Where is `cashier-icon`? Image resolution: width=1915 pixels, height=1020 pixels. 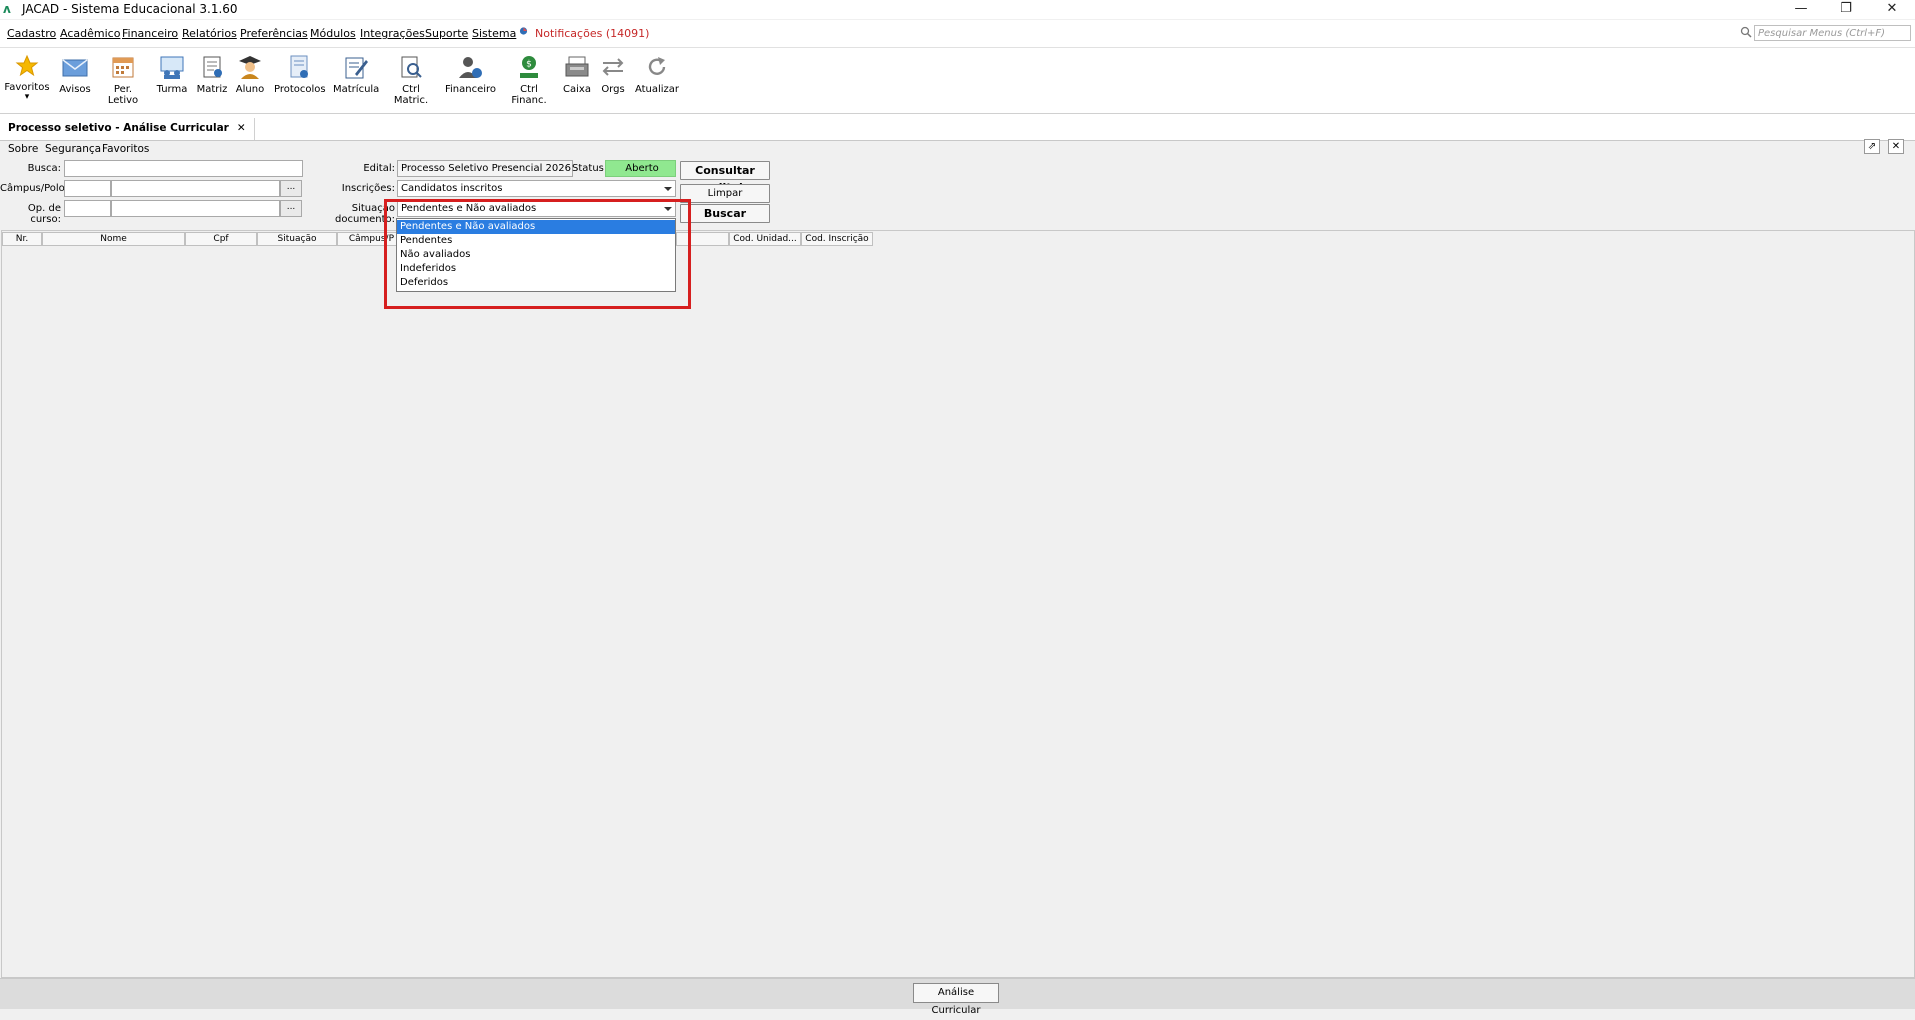
cashier-icon is located at coordinates (577, 66).